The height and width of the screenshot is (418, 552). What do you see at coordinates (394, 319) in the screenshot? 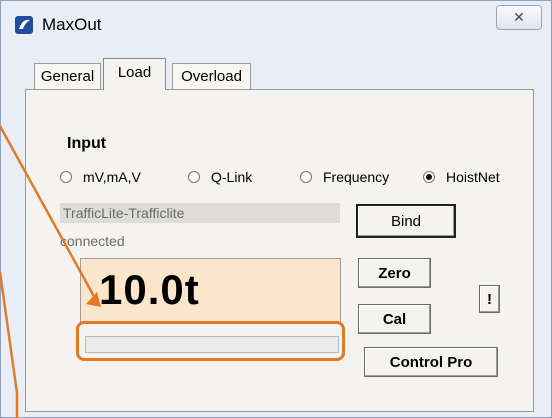
I see `cal-button: Cal` at bounding box center [394, 319].